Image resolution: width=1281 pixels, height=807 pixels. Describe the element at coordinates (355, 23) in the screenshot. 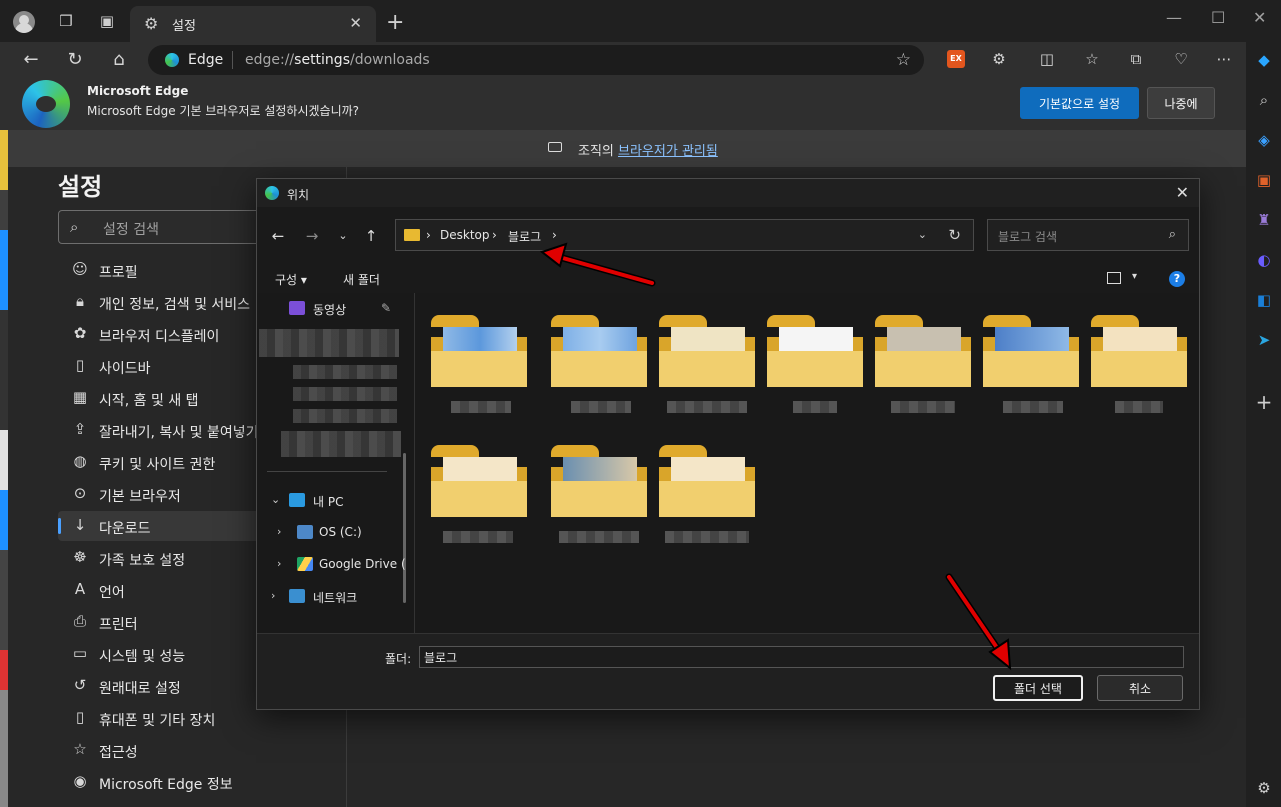

I see `close-tab-icon: ✕` at that location.